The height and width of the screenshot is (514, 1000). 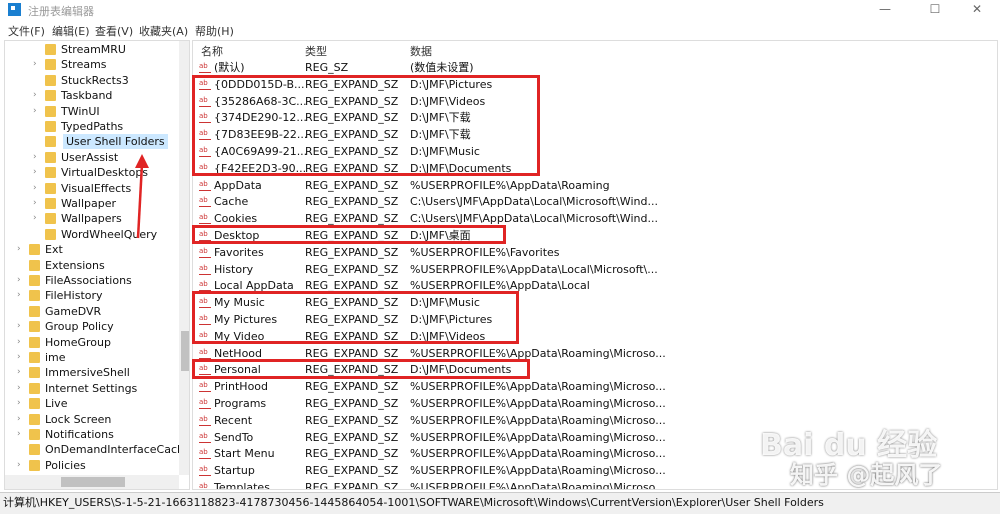 I want to click on value-name: AppData, so click(x=238, y=185).